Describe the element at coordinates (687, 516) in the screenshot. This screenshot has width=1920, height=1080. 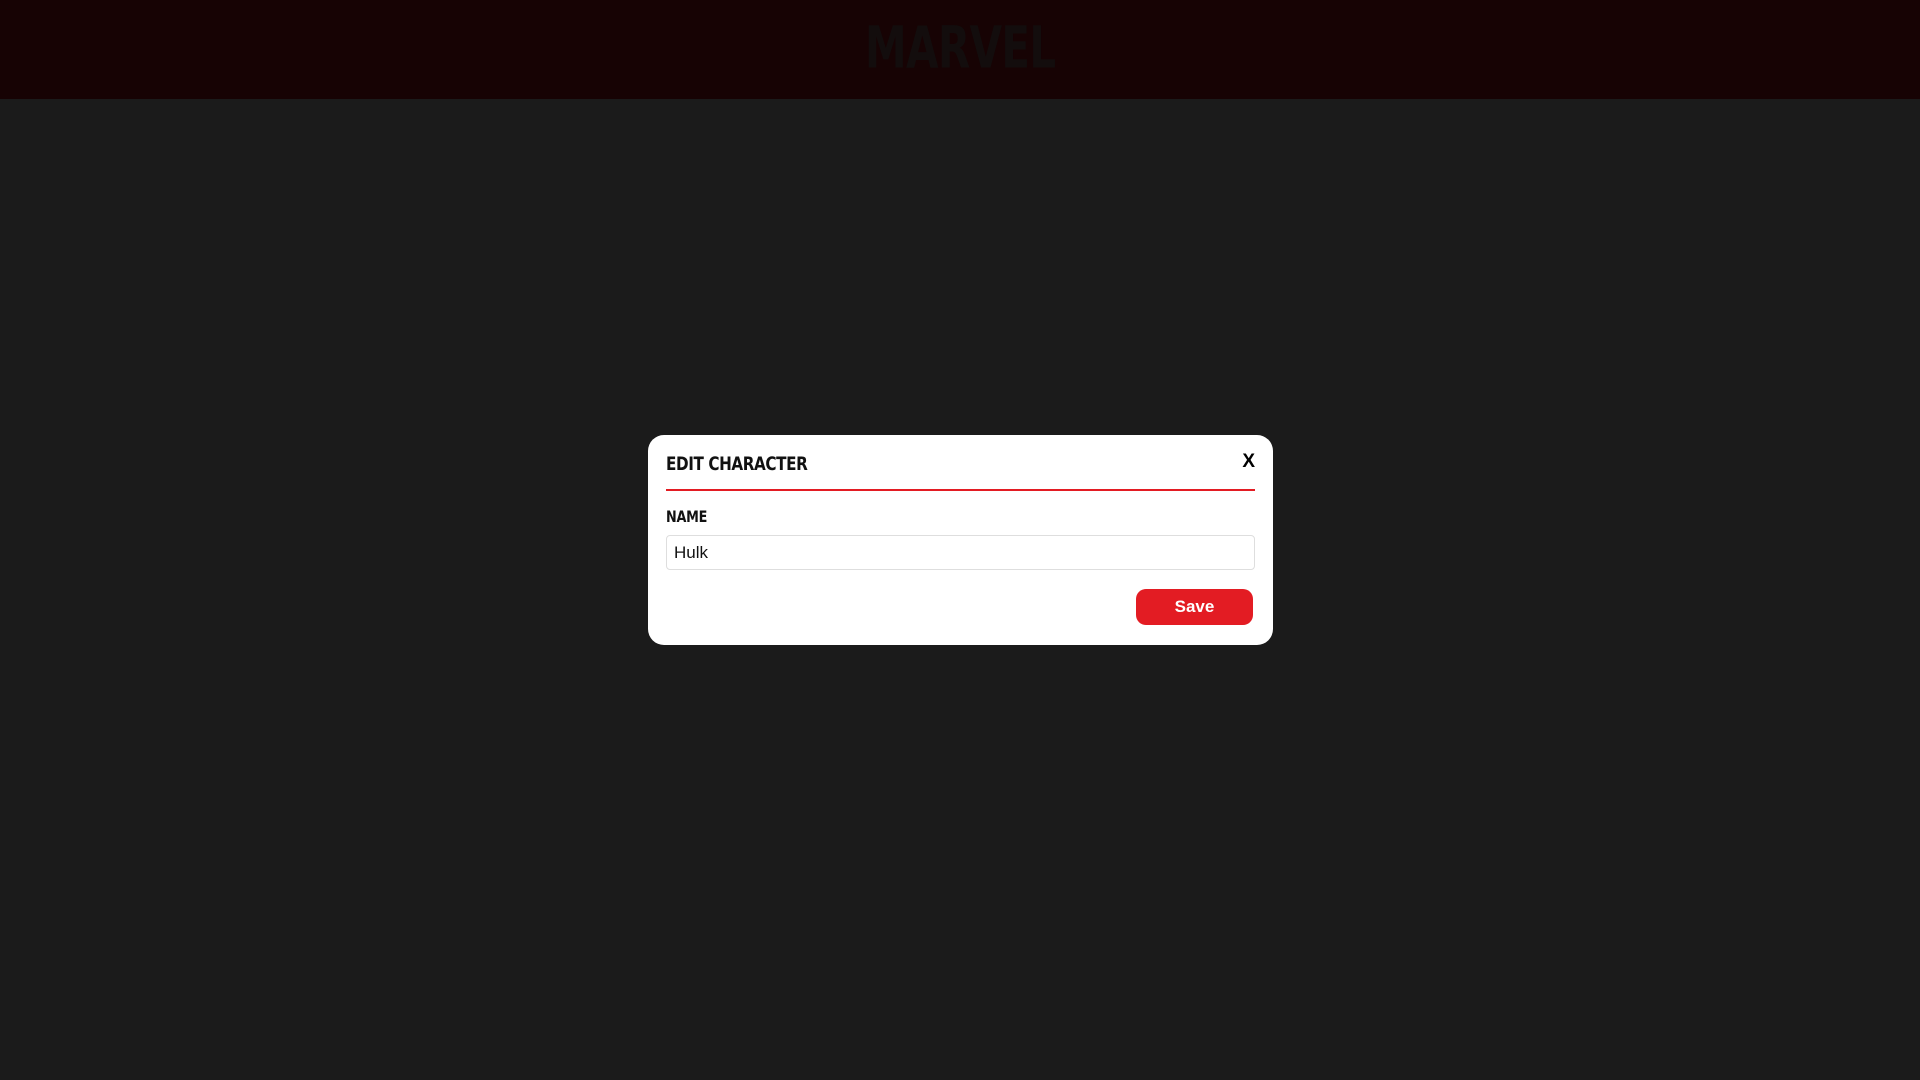
I see `name-label: NAME` at that location.